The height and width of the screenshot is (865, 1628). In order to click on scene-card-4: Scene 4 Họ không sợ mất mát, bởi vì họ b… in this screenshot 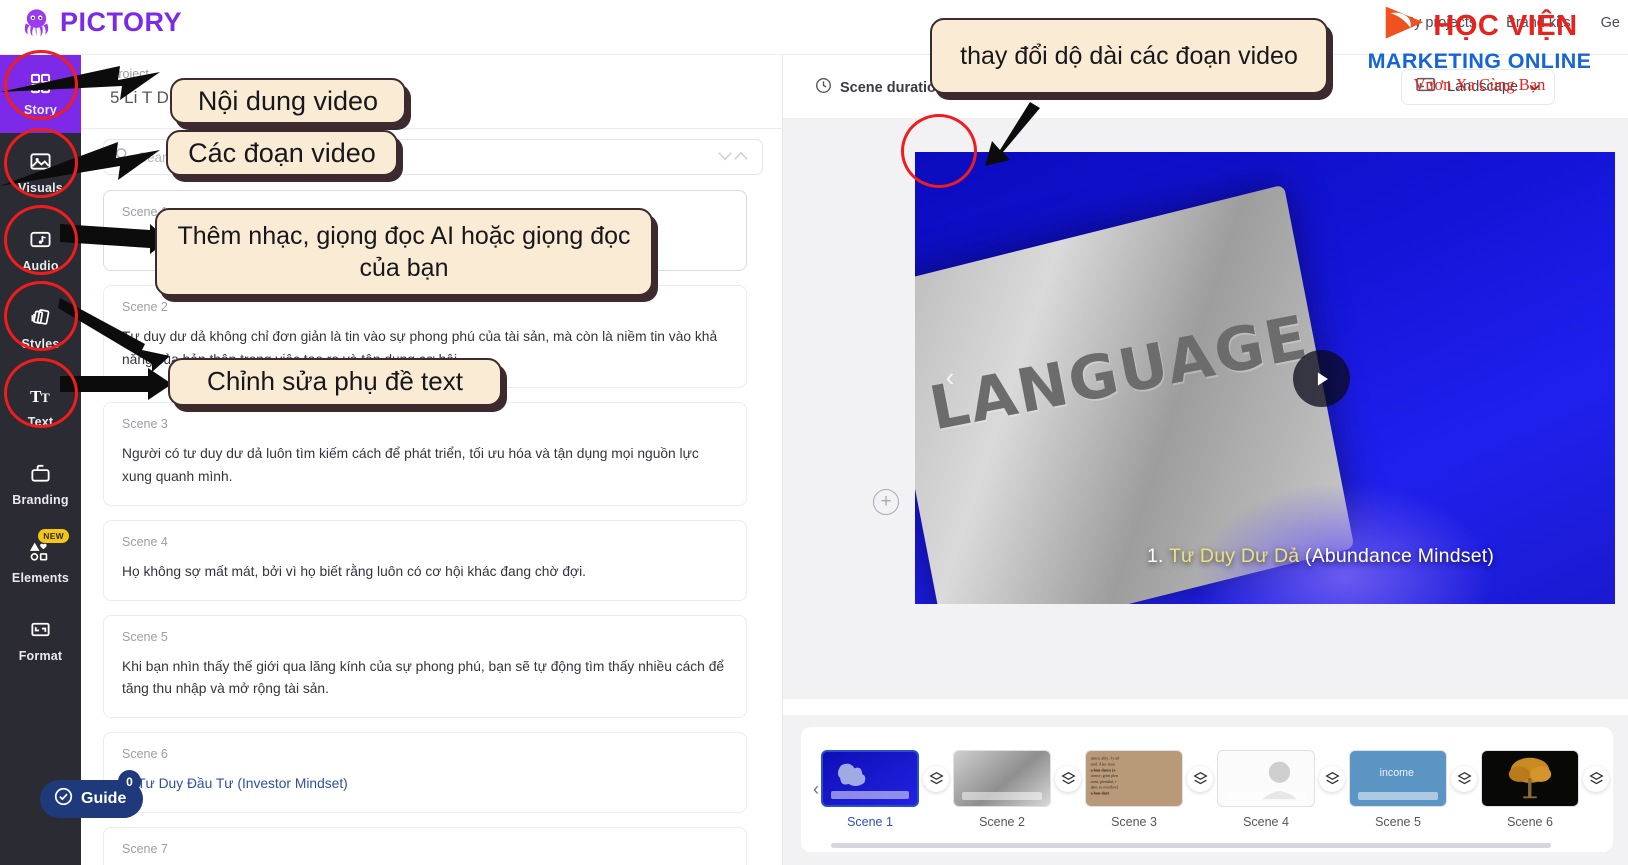, I will do `click(425, 560)`.